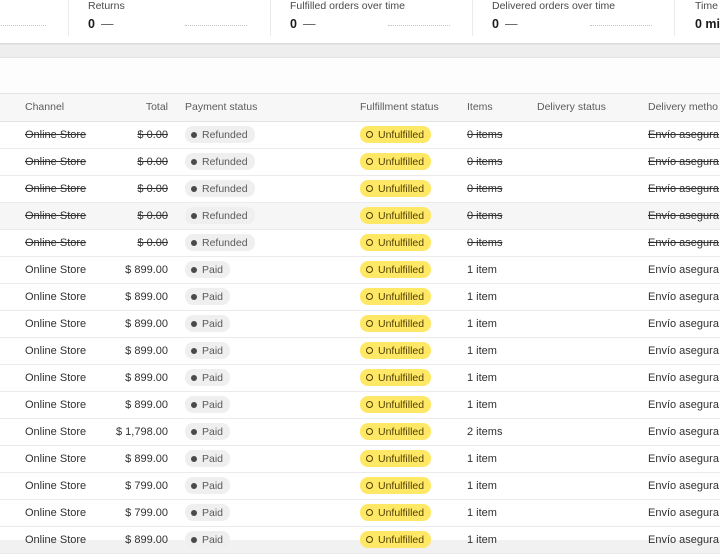 The image size is (720, 554). Describe the element at coordinates (684, 108) in the screenshot. I see `column-header-delivery-method: Delivery metho` at that location.